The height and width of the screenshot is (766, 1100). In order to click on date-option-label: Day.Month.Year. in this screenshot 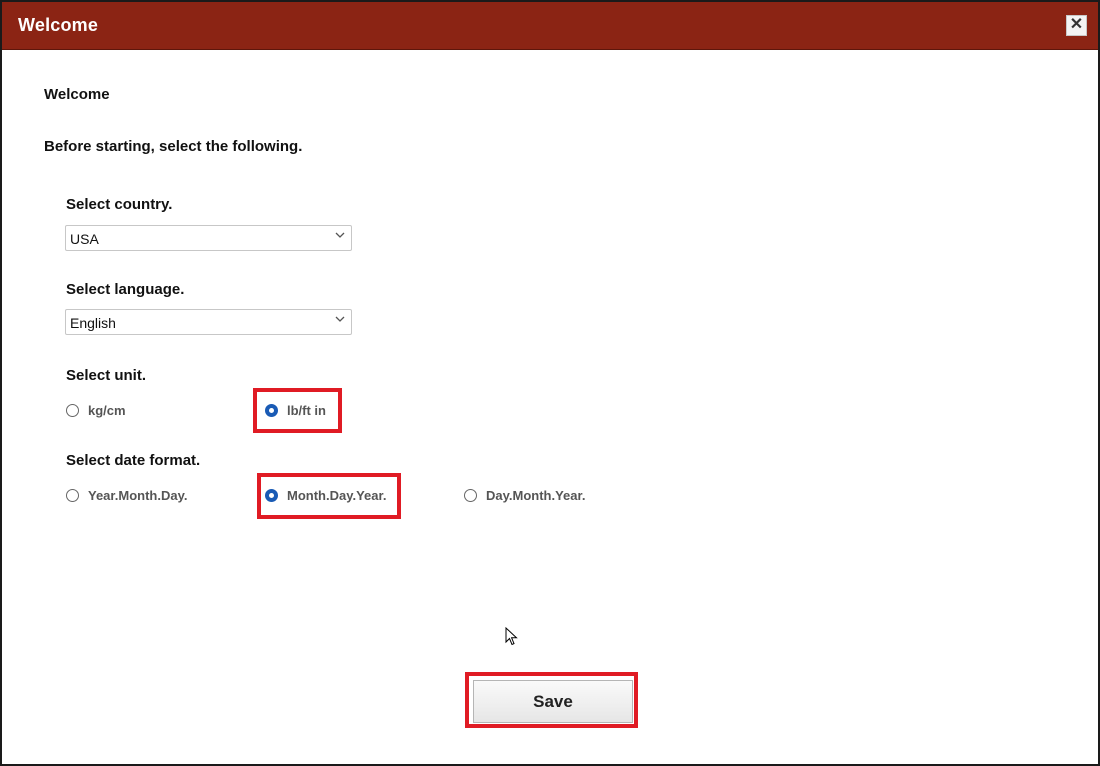, I will do `click(536, 495)`.